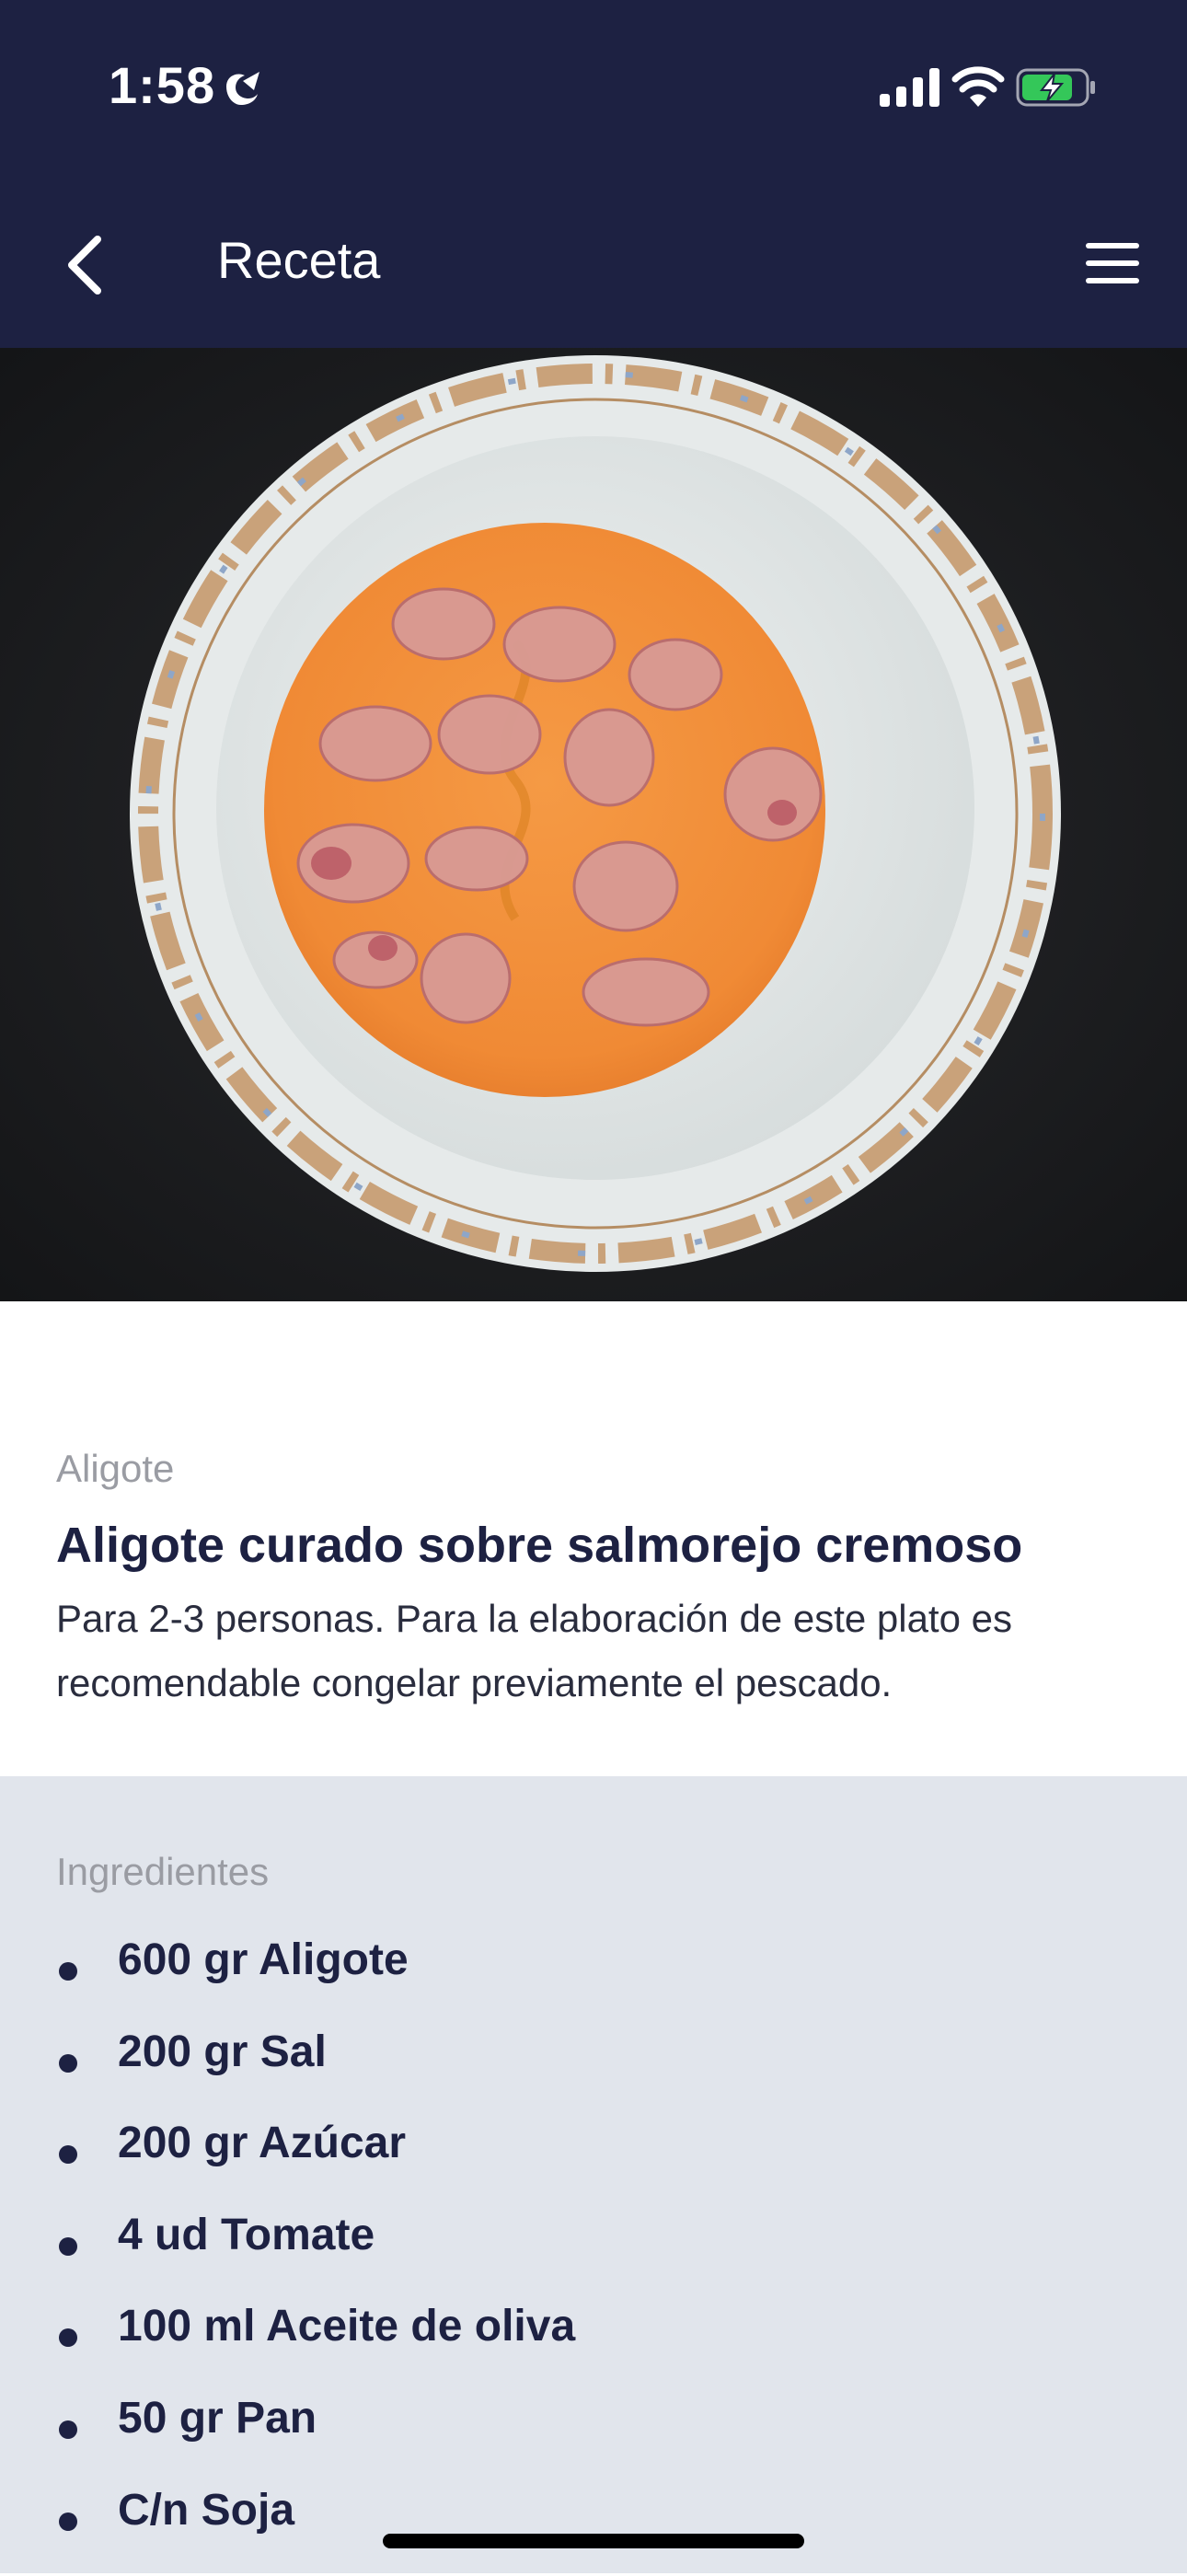  What do you see at coordinates (246, 2234) in the screenshot?
I see `ingredient-text: 4 ud Tomate` at bounding box center [246, 2234].